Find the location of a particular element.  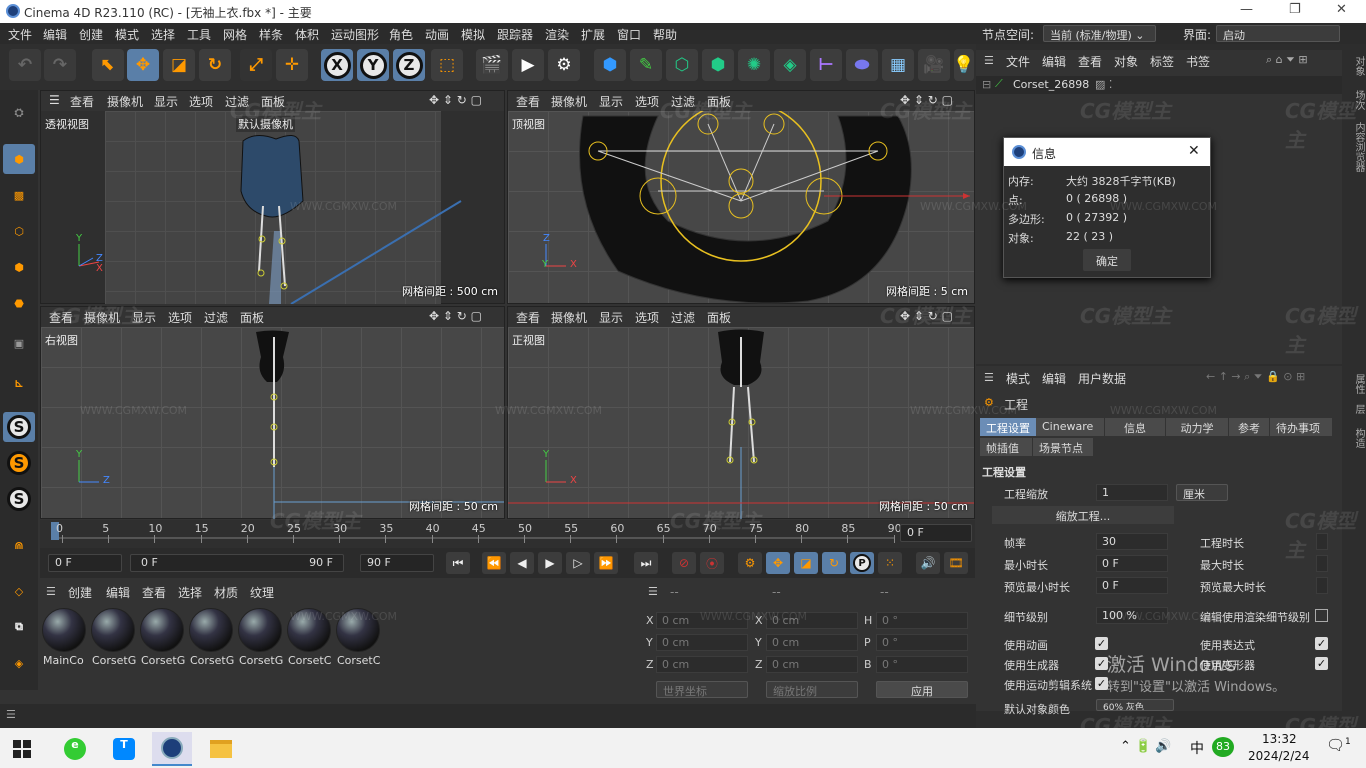

render-settings-icon: ⚙ is located at coordinates (564, 65).